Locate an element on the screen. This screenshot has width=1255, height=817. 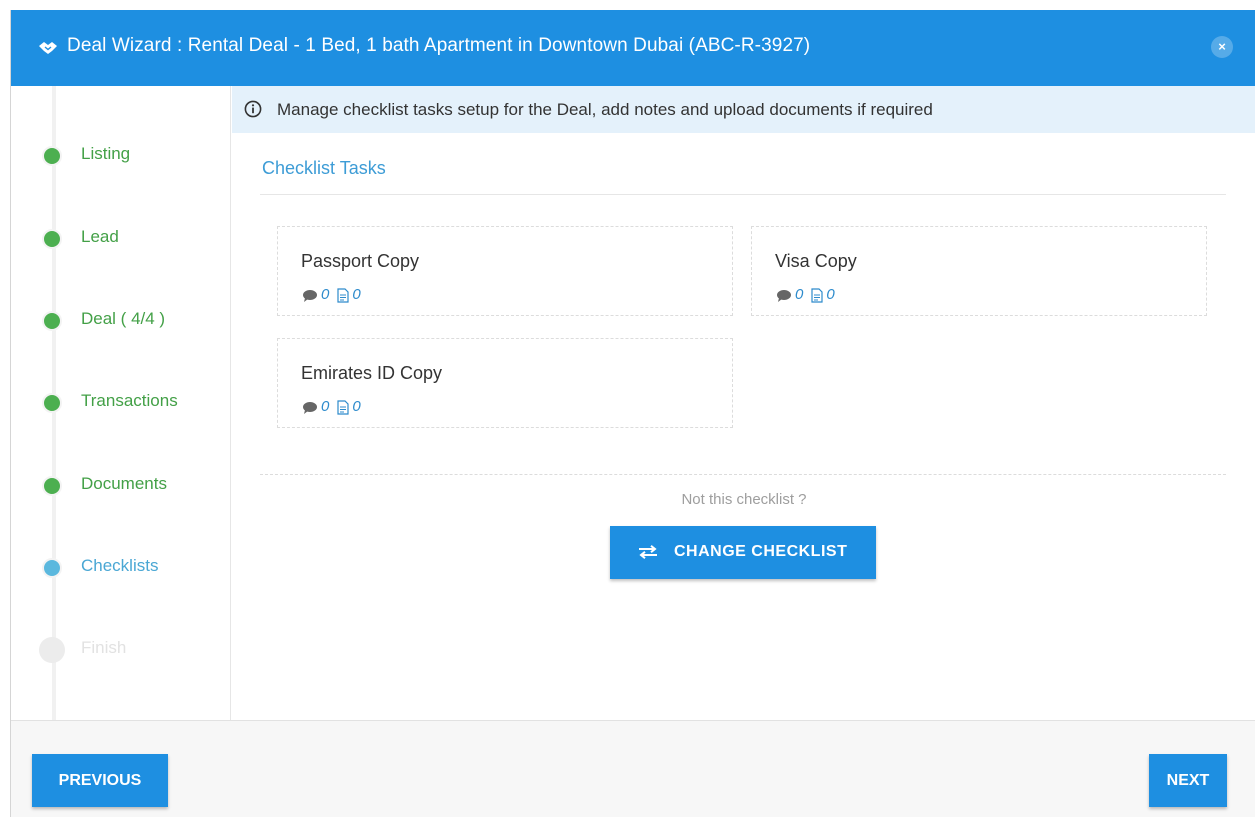
step-checklists: Checklists is located at coordinates (132, 570).